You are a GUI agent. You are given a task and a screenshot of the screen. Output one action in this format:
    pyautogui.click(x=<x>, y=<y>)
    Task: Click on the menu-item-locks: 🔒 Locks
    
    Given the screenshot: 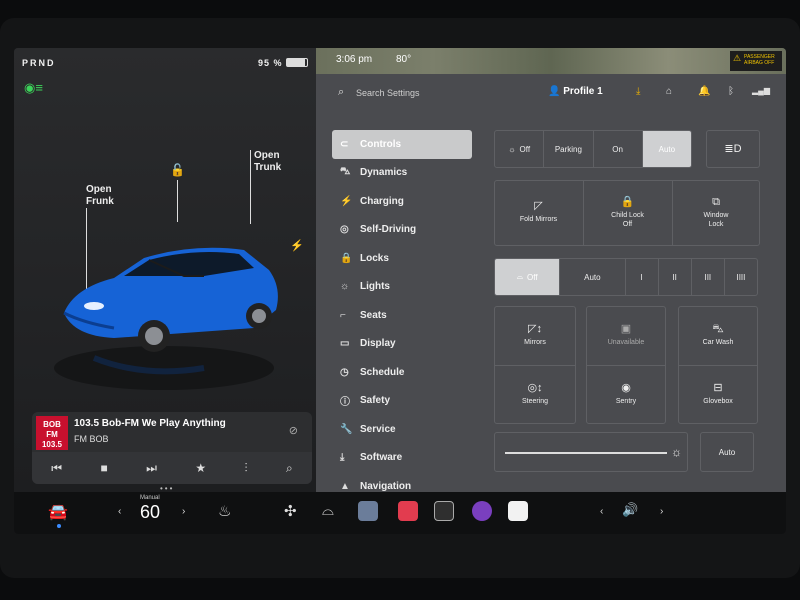 What is the action you would take?
    pyautogui.click(x=402, y=258)
    